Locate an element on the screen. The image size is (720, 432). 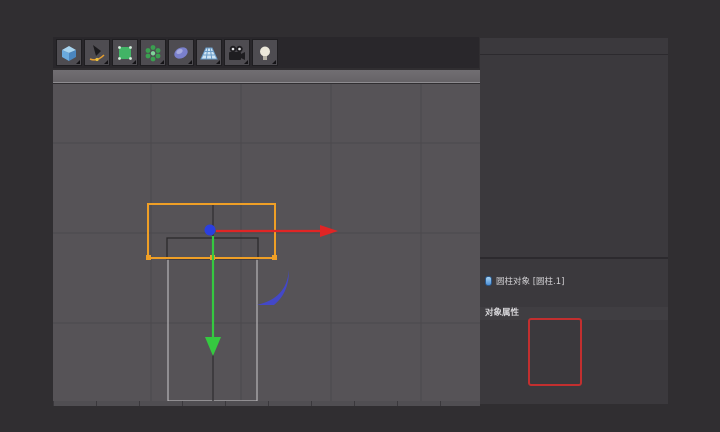
subdivision-cube-icon is located at coordinates (125, 52).